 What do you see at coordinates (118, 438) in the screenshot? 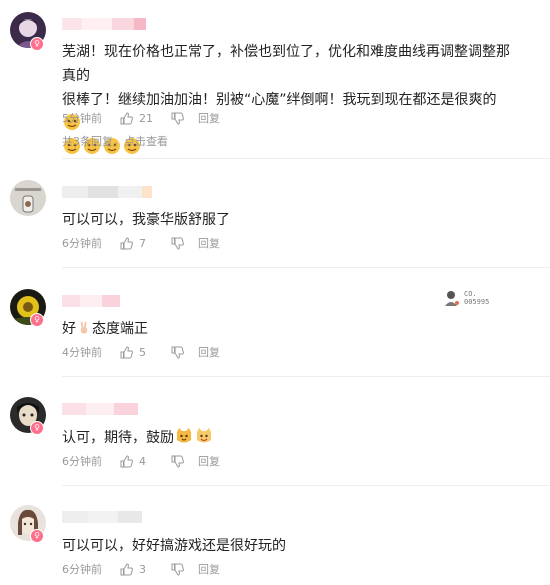
I see `comment-text-body: 认可，期待，鼓励` at bounding box center [118, 438].